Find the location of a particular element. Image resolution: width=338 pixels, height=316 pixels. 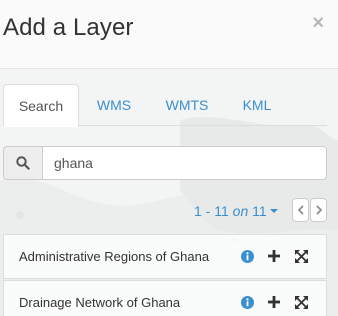

chevron-right-icon is located at coordinates (318, 210).